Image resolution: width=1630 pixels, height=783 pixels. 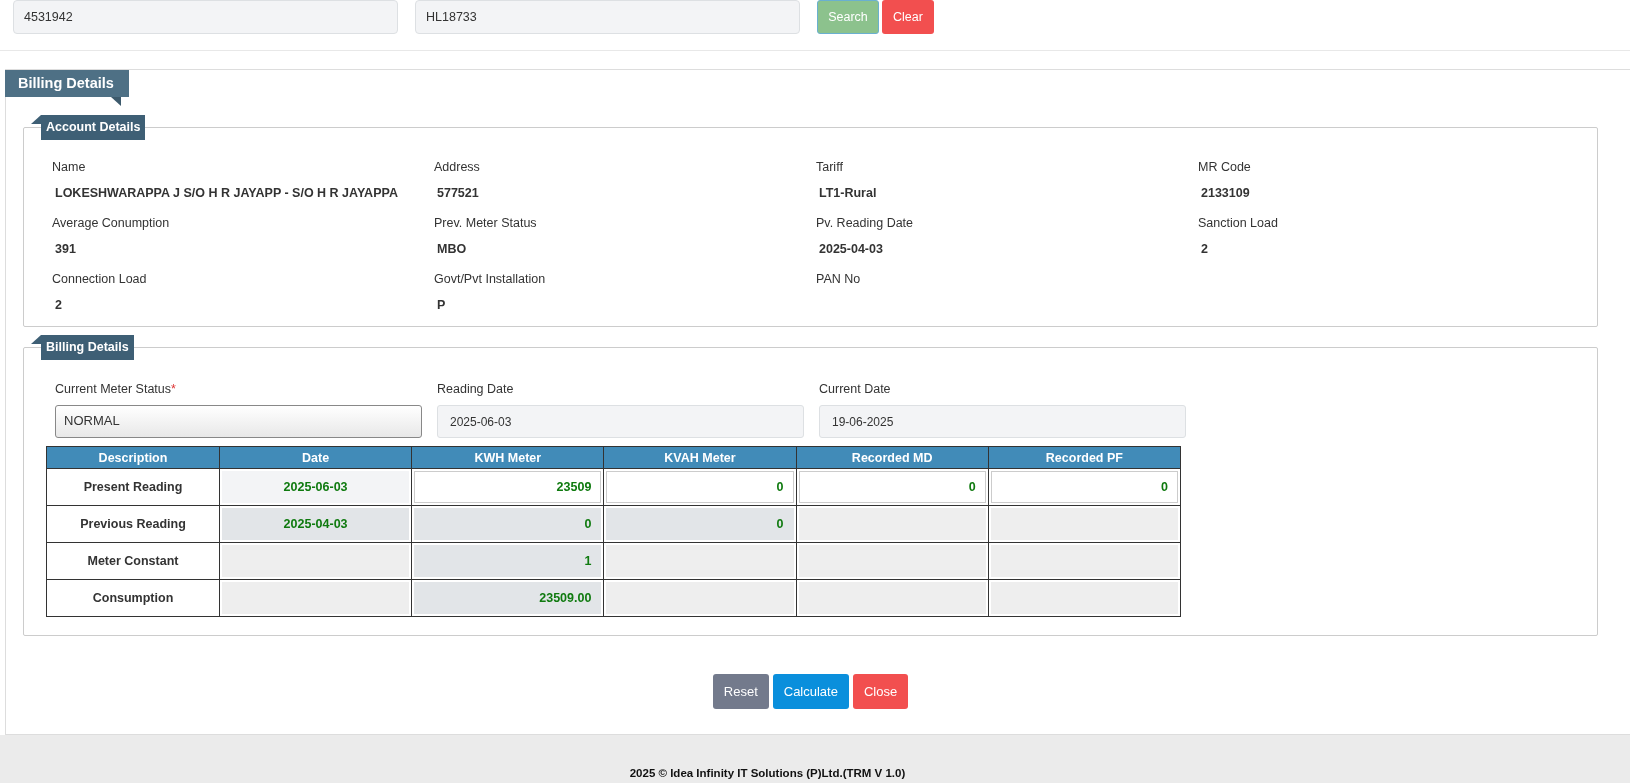 What do you see at coordinates (133, 524) in the screenshot?
I see `row-label: Previous Reading` at bounding box center [133, 524].